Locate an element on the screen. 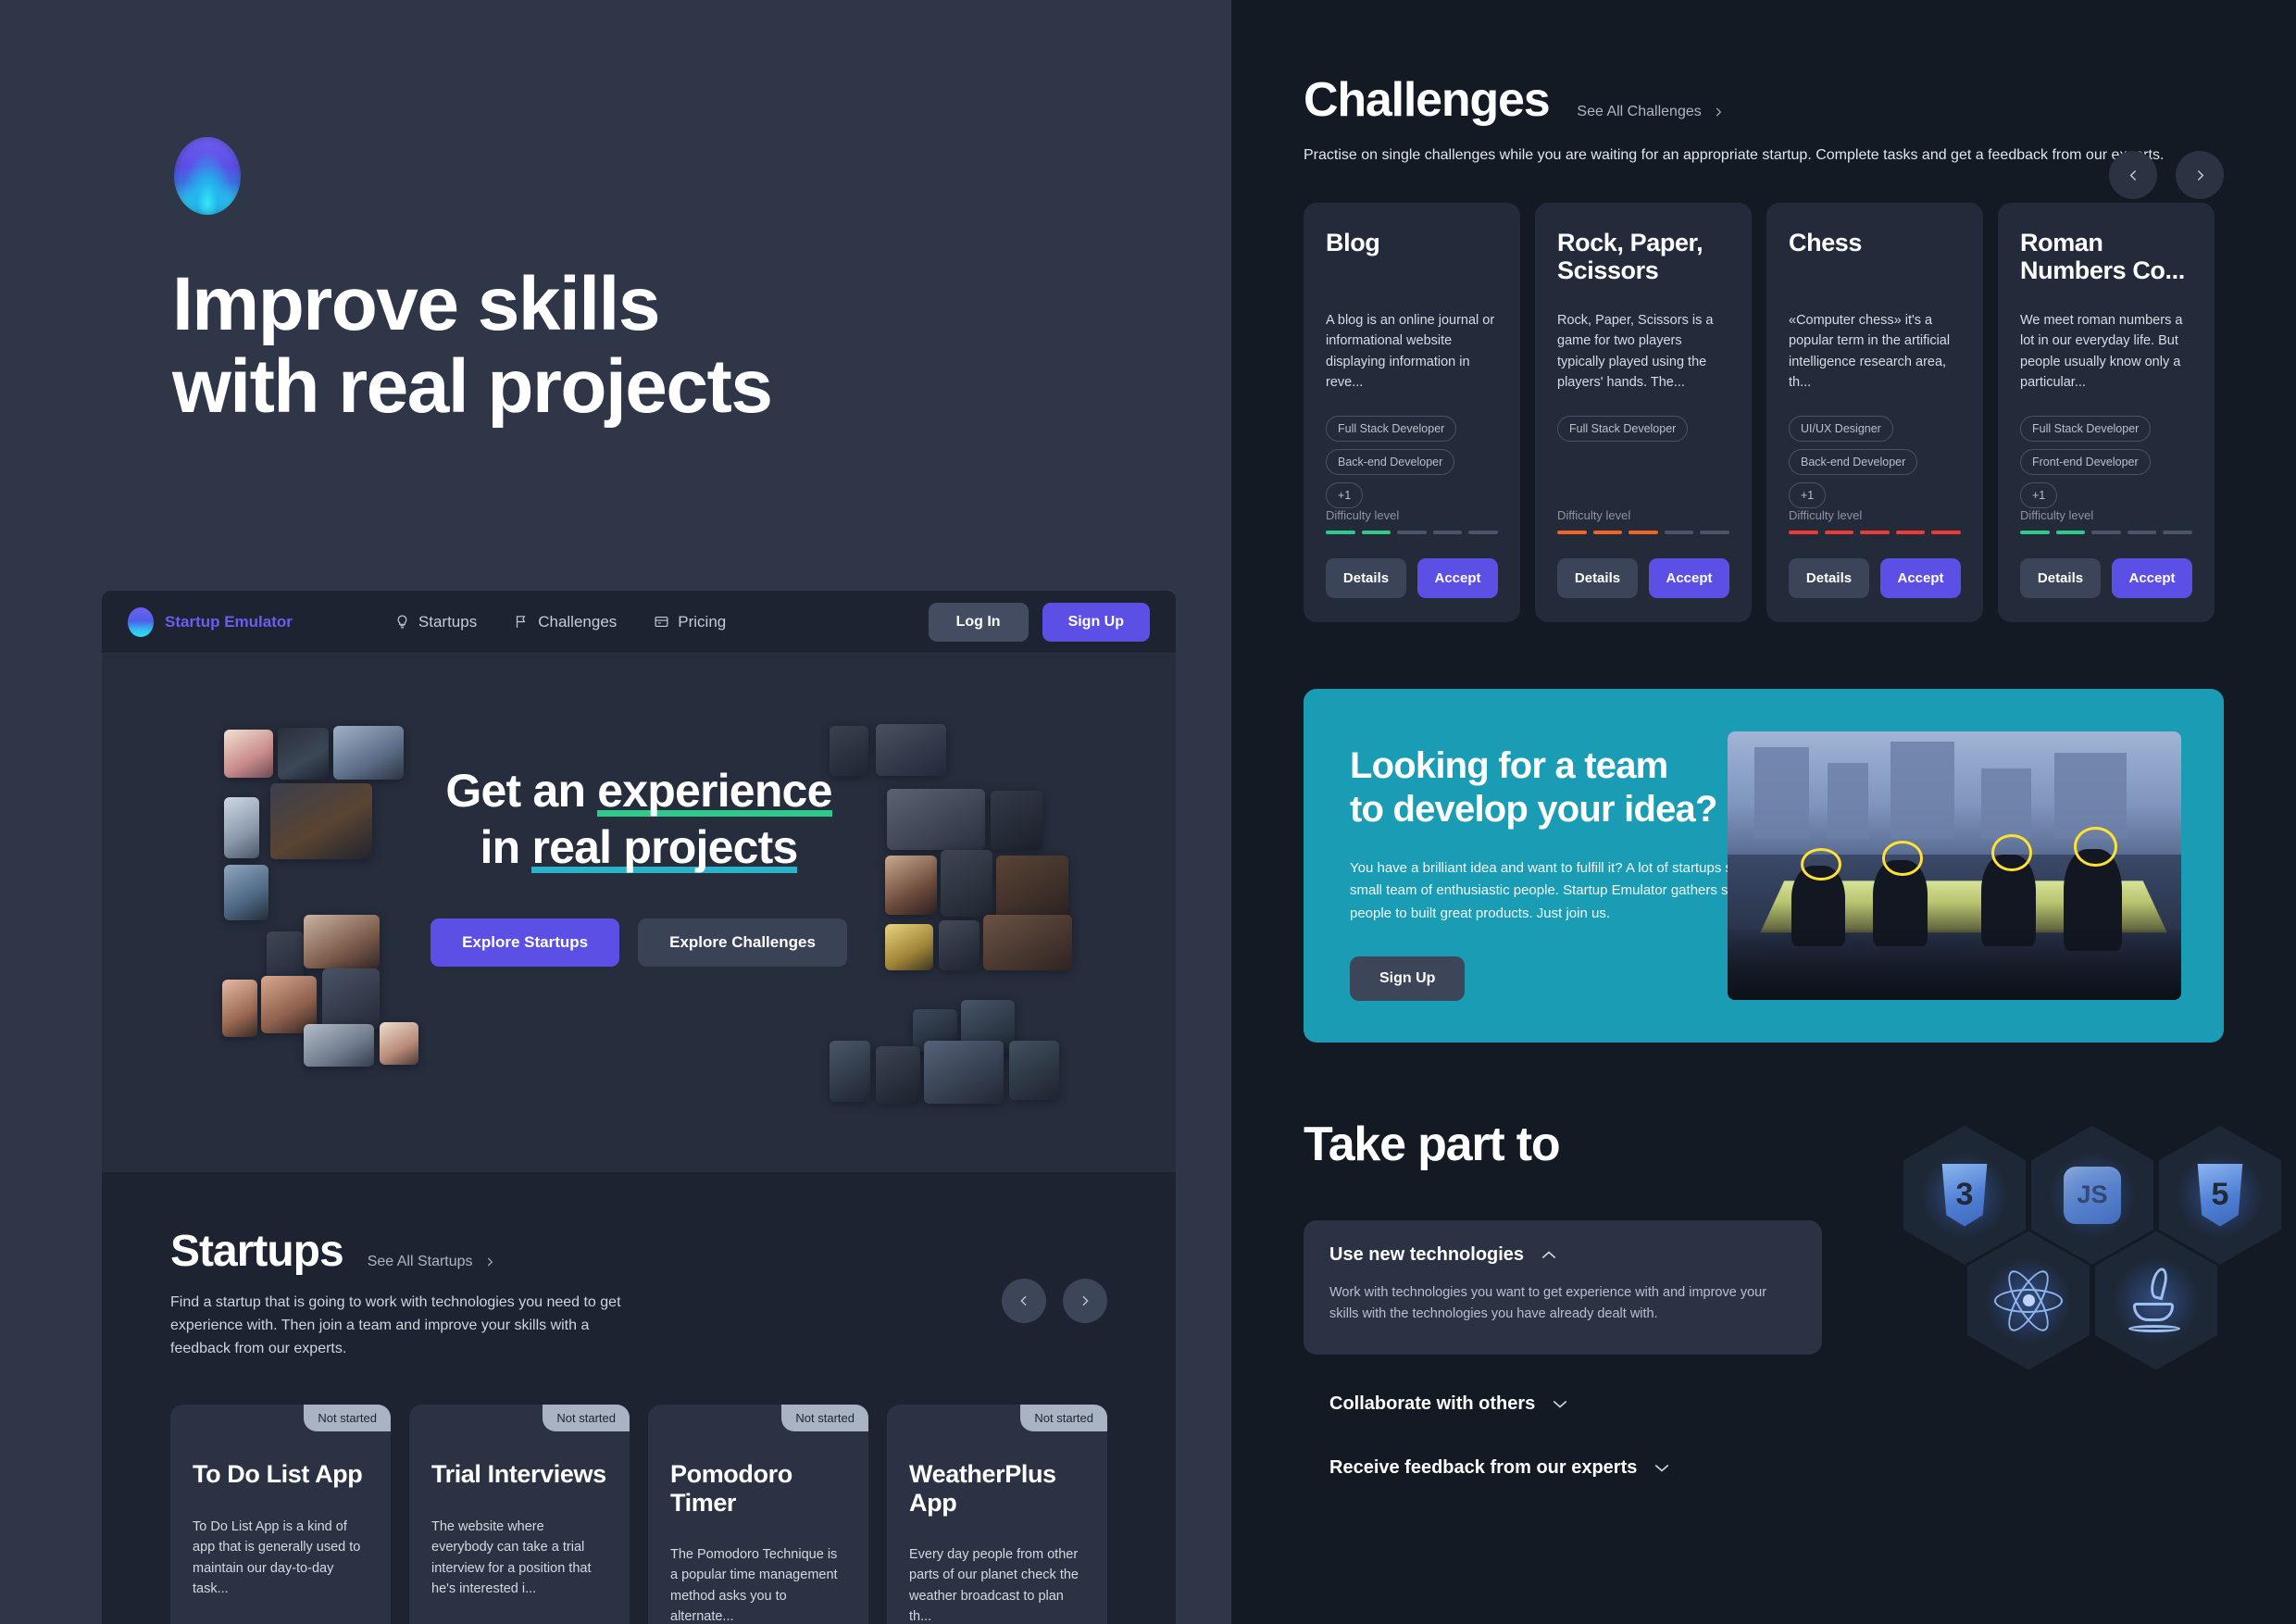 The image size is (2296, 1624). startup-card-title: To Do List App is located at coordinates (278, 1474).